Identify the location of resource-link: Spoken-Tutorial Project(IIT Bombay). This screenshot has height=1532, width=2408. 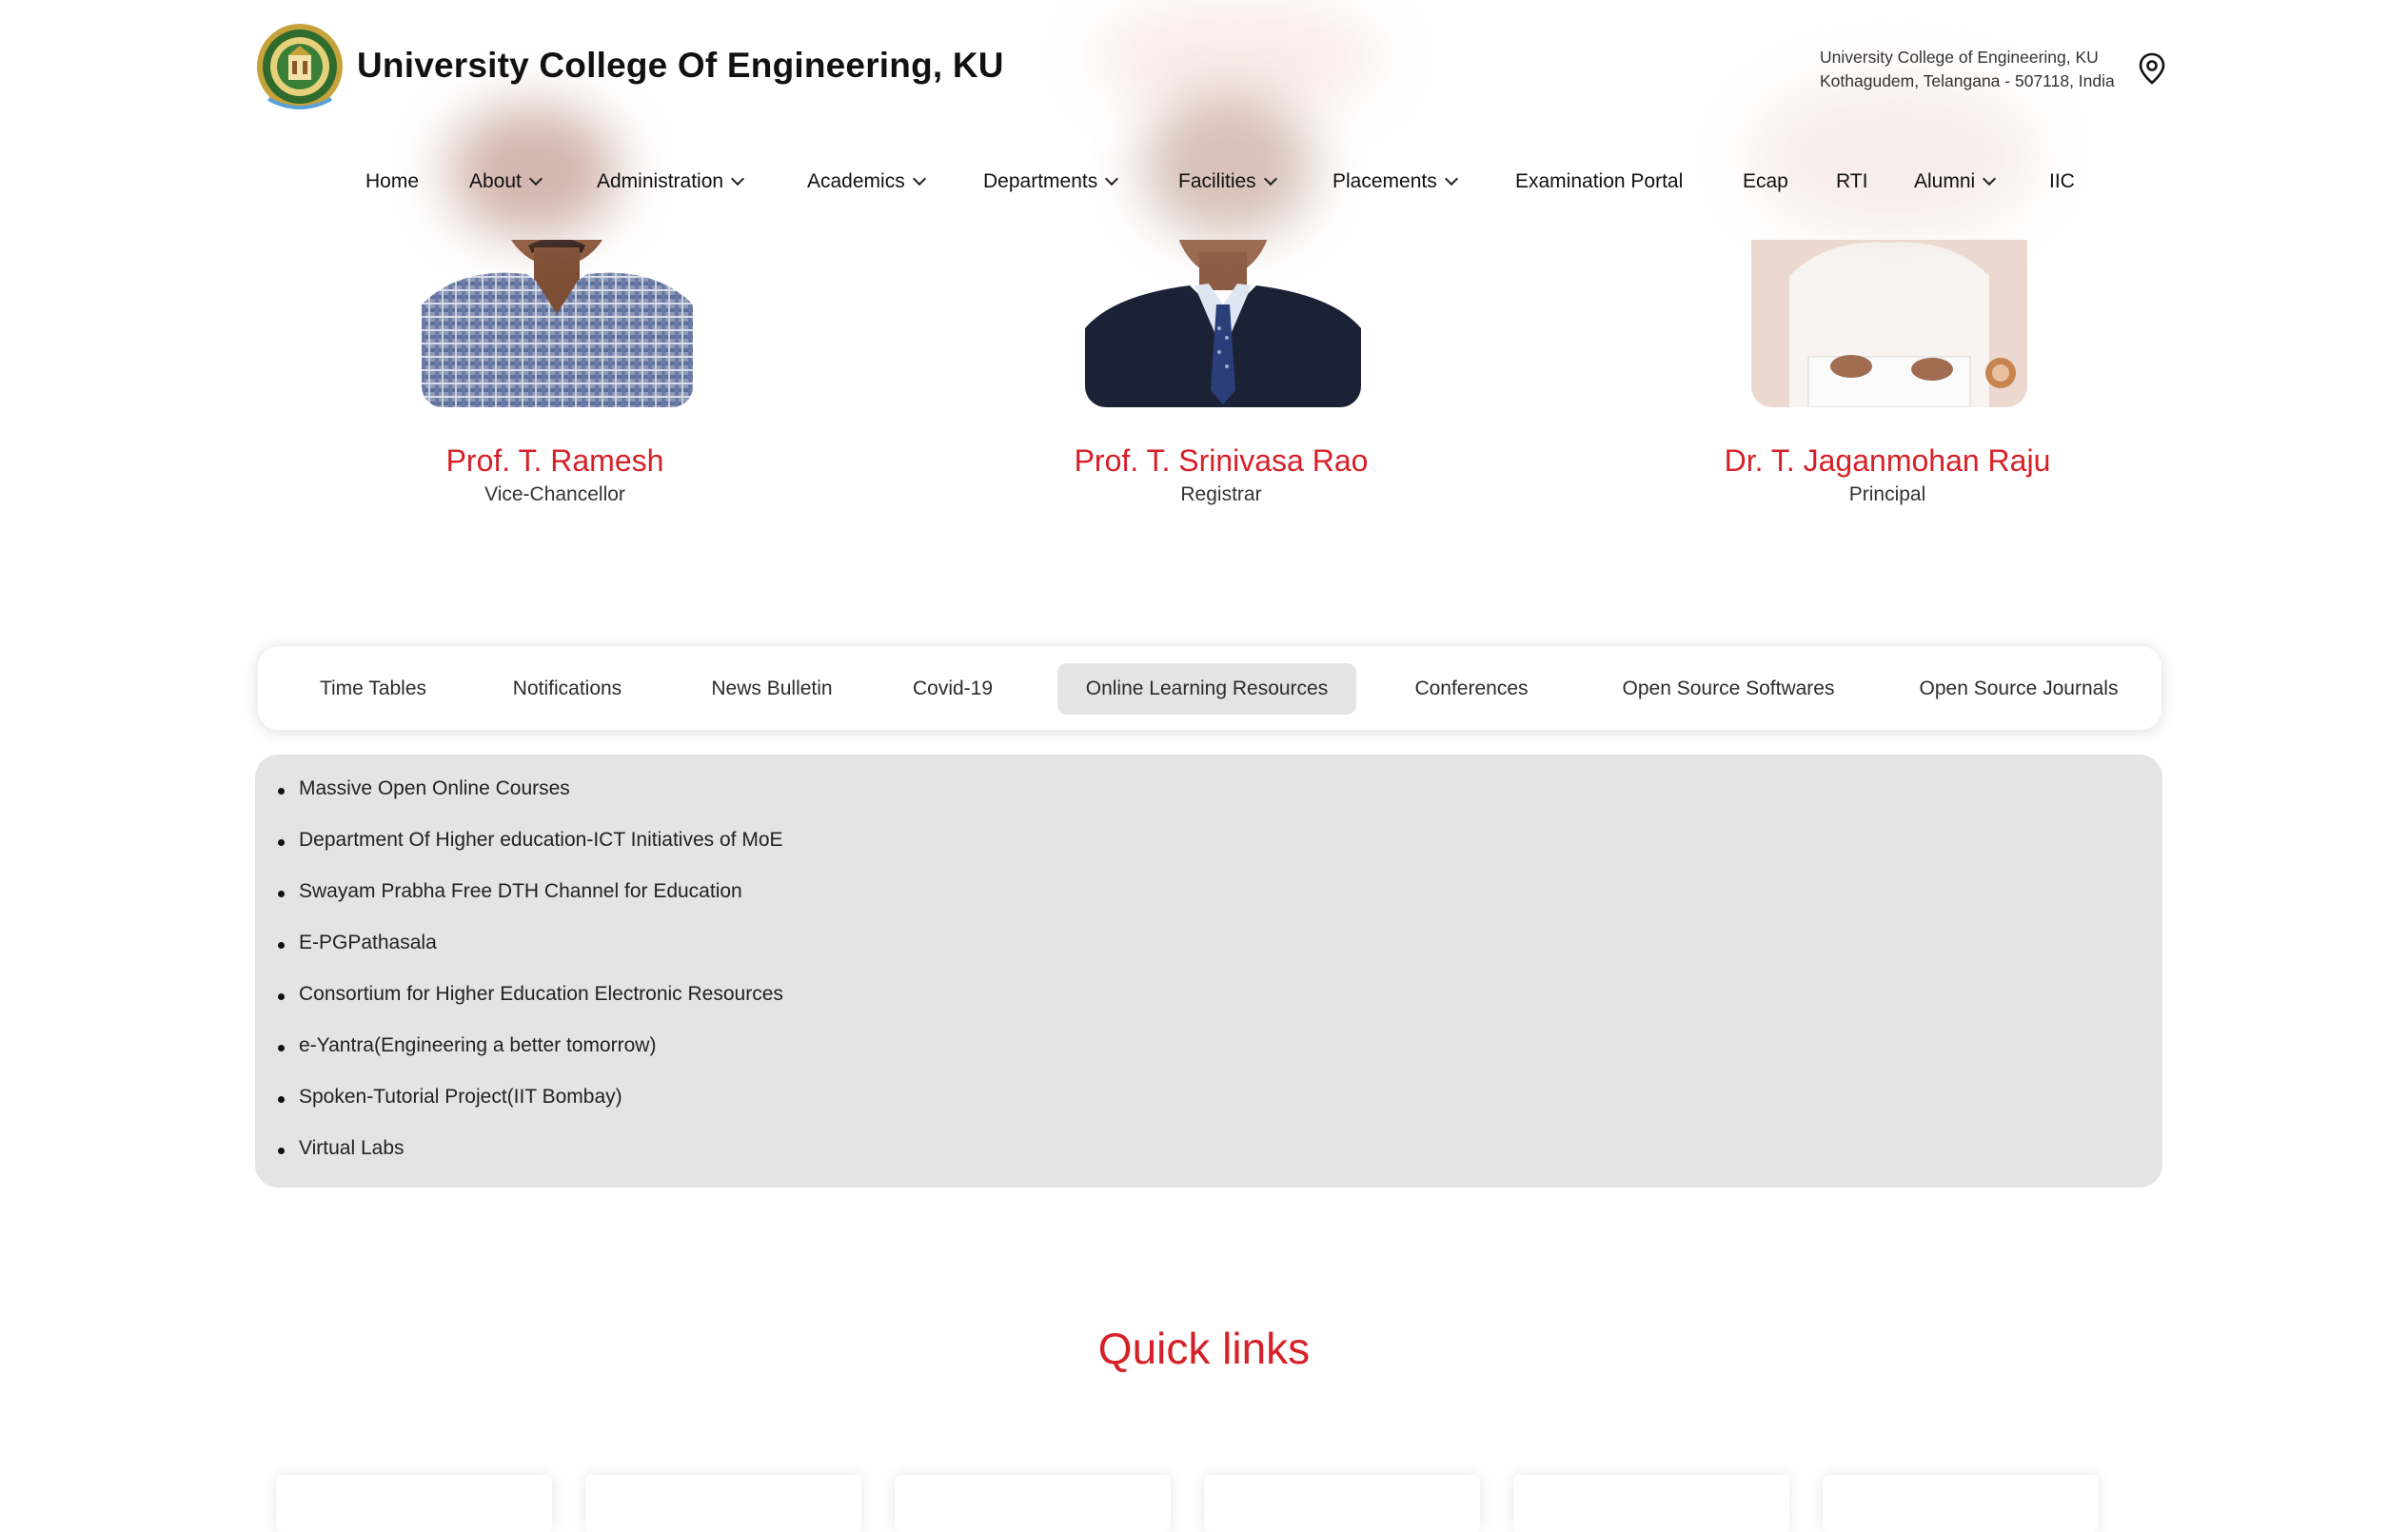
(450, 1097).